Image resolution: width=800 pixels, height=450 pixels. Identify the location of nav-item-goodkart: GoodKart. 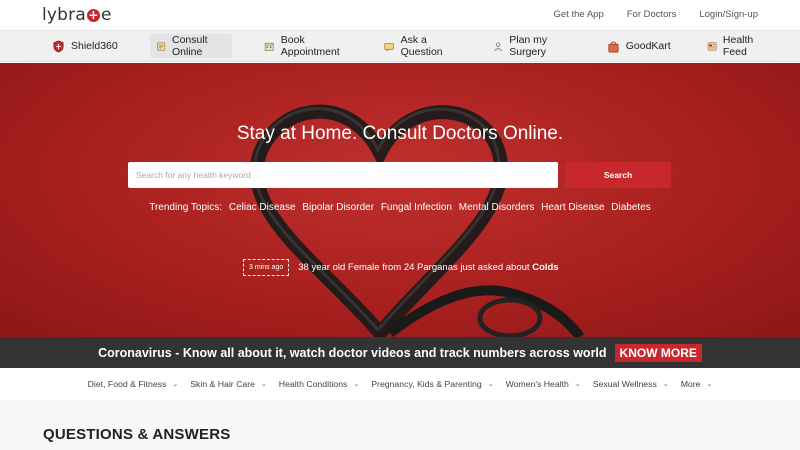
(639, 46).